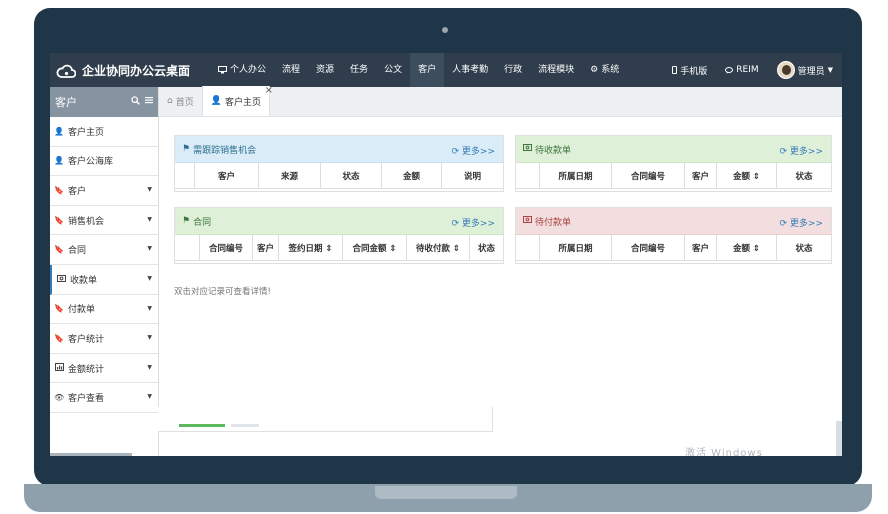 The height and width of the screenshot is (514, 888). Describe the element at coordinates (170, 101) in the screenshot. I see `home-icon: ⌂` at that location.